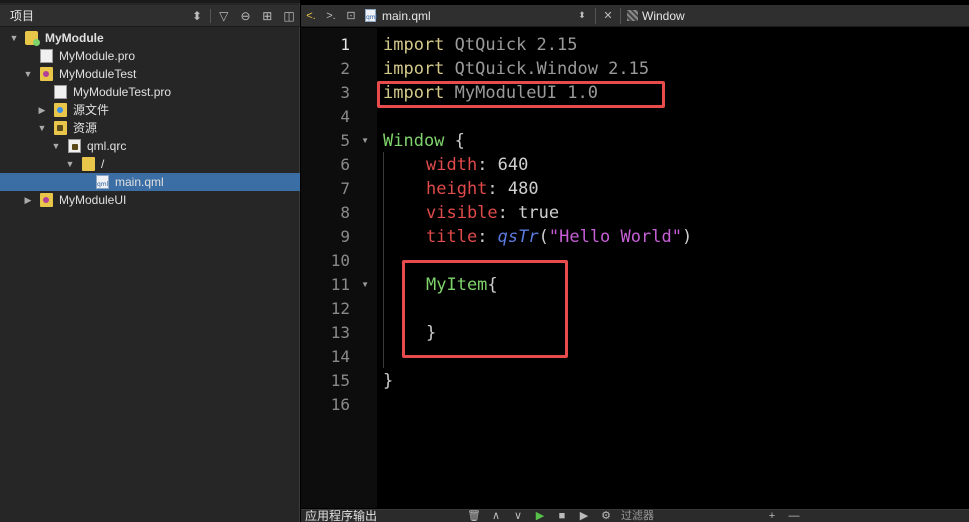 The height and width of the screenshot is (522, 969). Describe the element at coordinates (150, 110) in the screenshot. I see `tree-item-sources: ▶ 源文件` at that location.